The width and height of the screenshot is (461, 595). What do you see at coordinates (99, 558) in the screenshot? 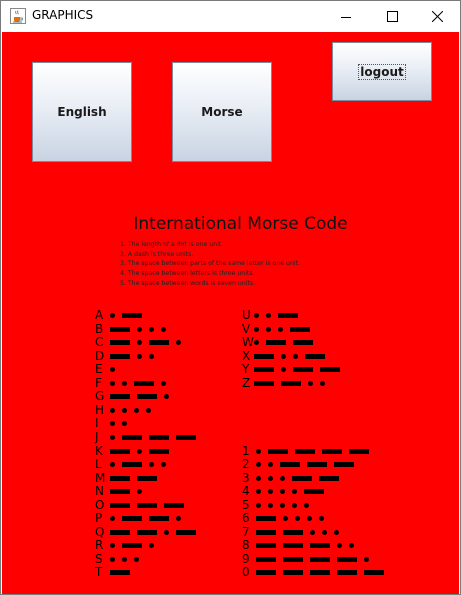
I see `morse-char: S` at bounding box center [99, 558].